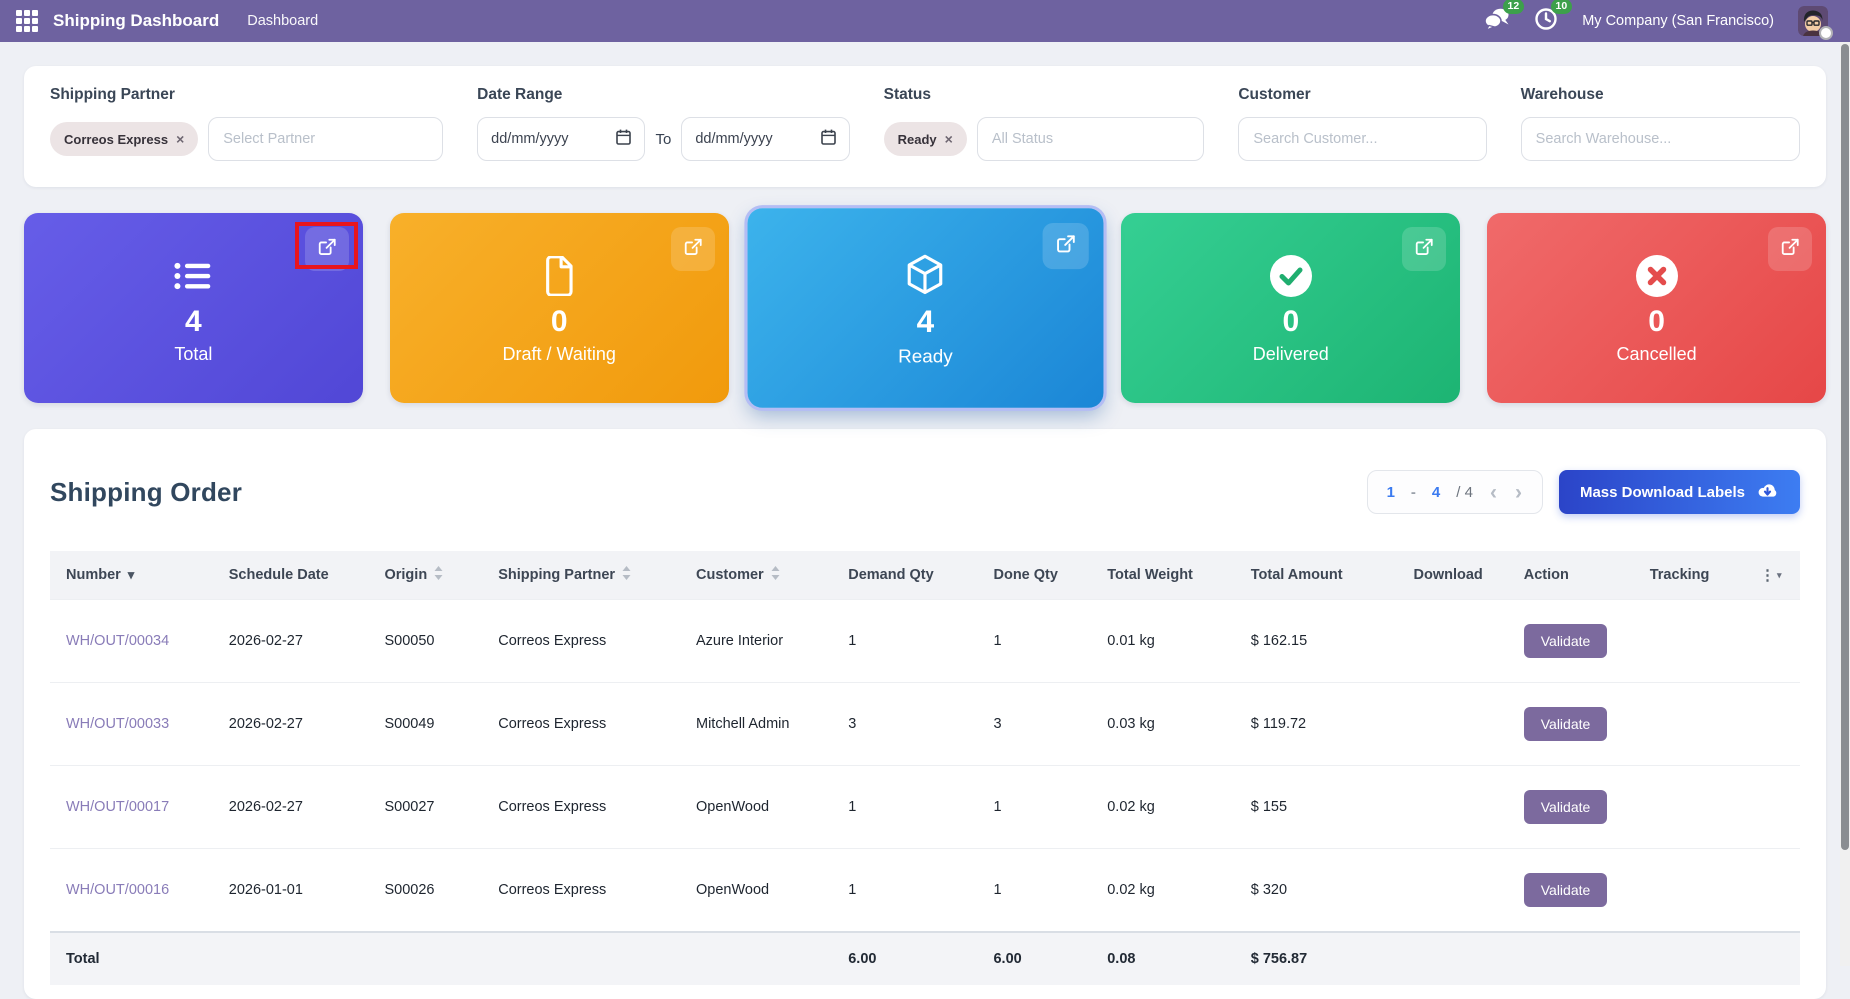  Describe the element at coordinates (1688, 575) in the screenshot. I see `column-header-tracking: Tracking` at that location.